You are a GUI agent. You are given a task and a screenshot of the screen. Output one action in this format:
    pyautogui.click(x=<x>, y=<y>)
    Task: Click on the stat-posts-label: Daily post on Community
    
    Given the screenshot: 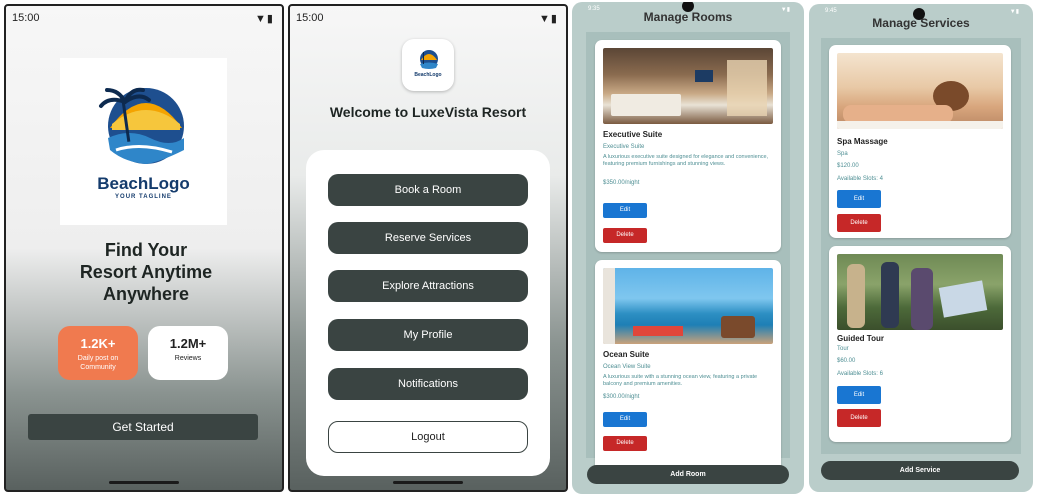 What is the action you would take?
    pyautogui.click(x=98, y=363)
    